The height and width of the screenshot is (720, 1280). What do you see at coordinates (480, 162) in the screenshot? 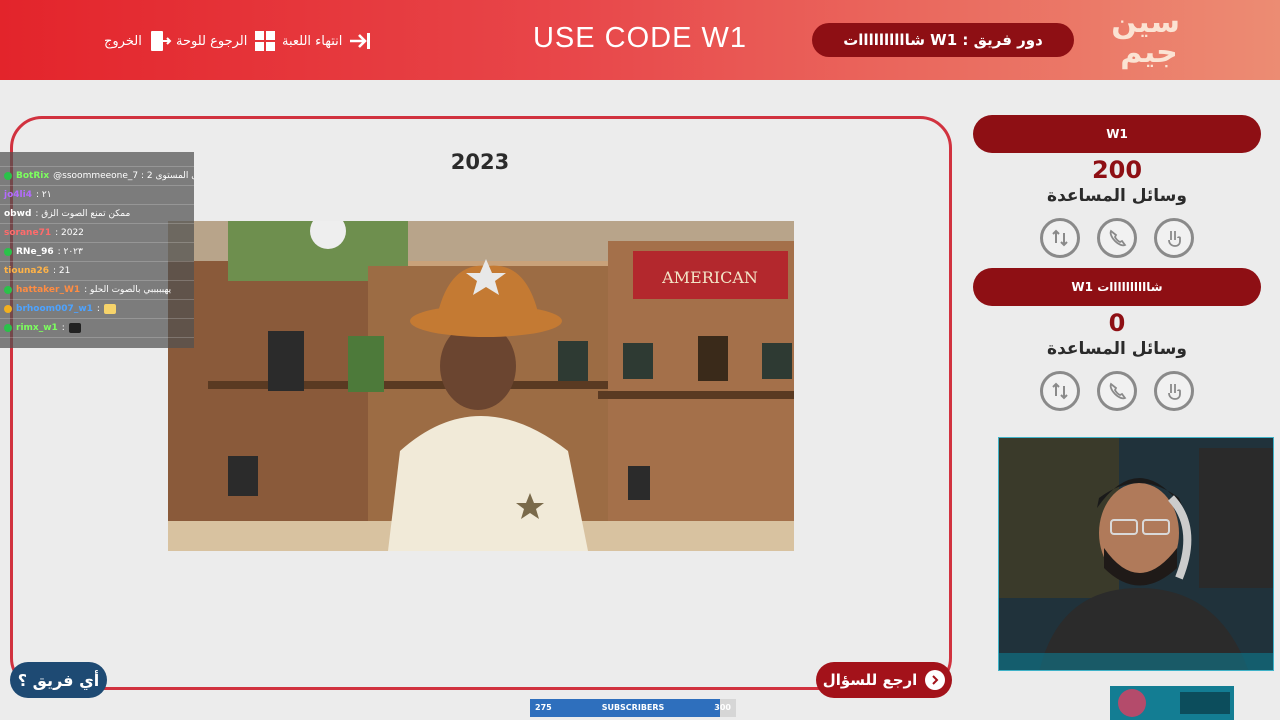
I see `question-year: 2023` at bounding box center [480, 162].